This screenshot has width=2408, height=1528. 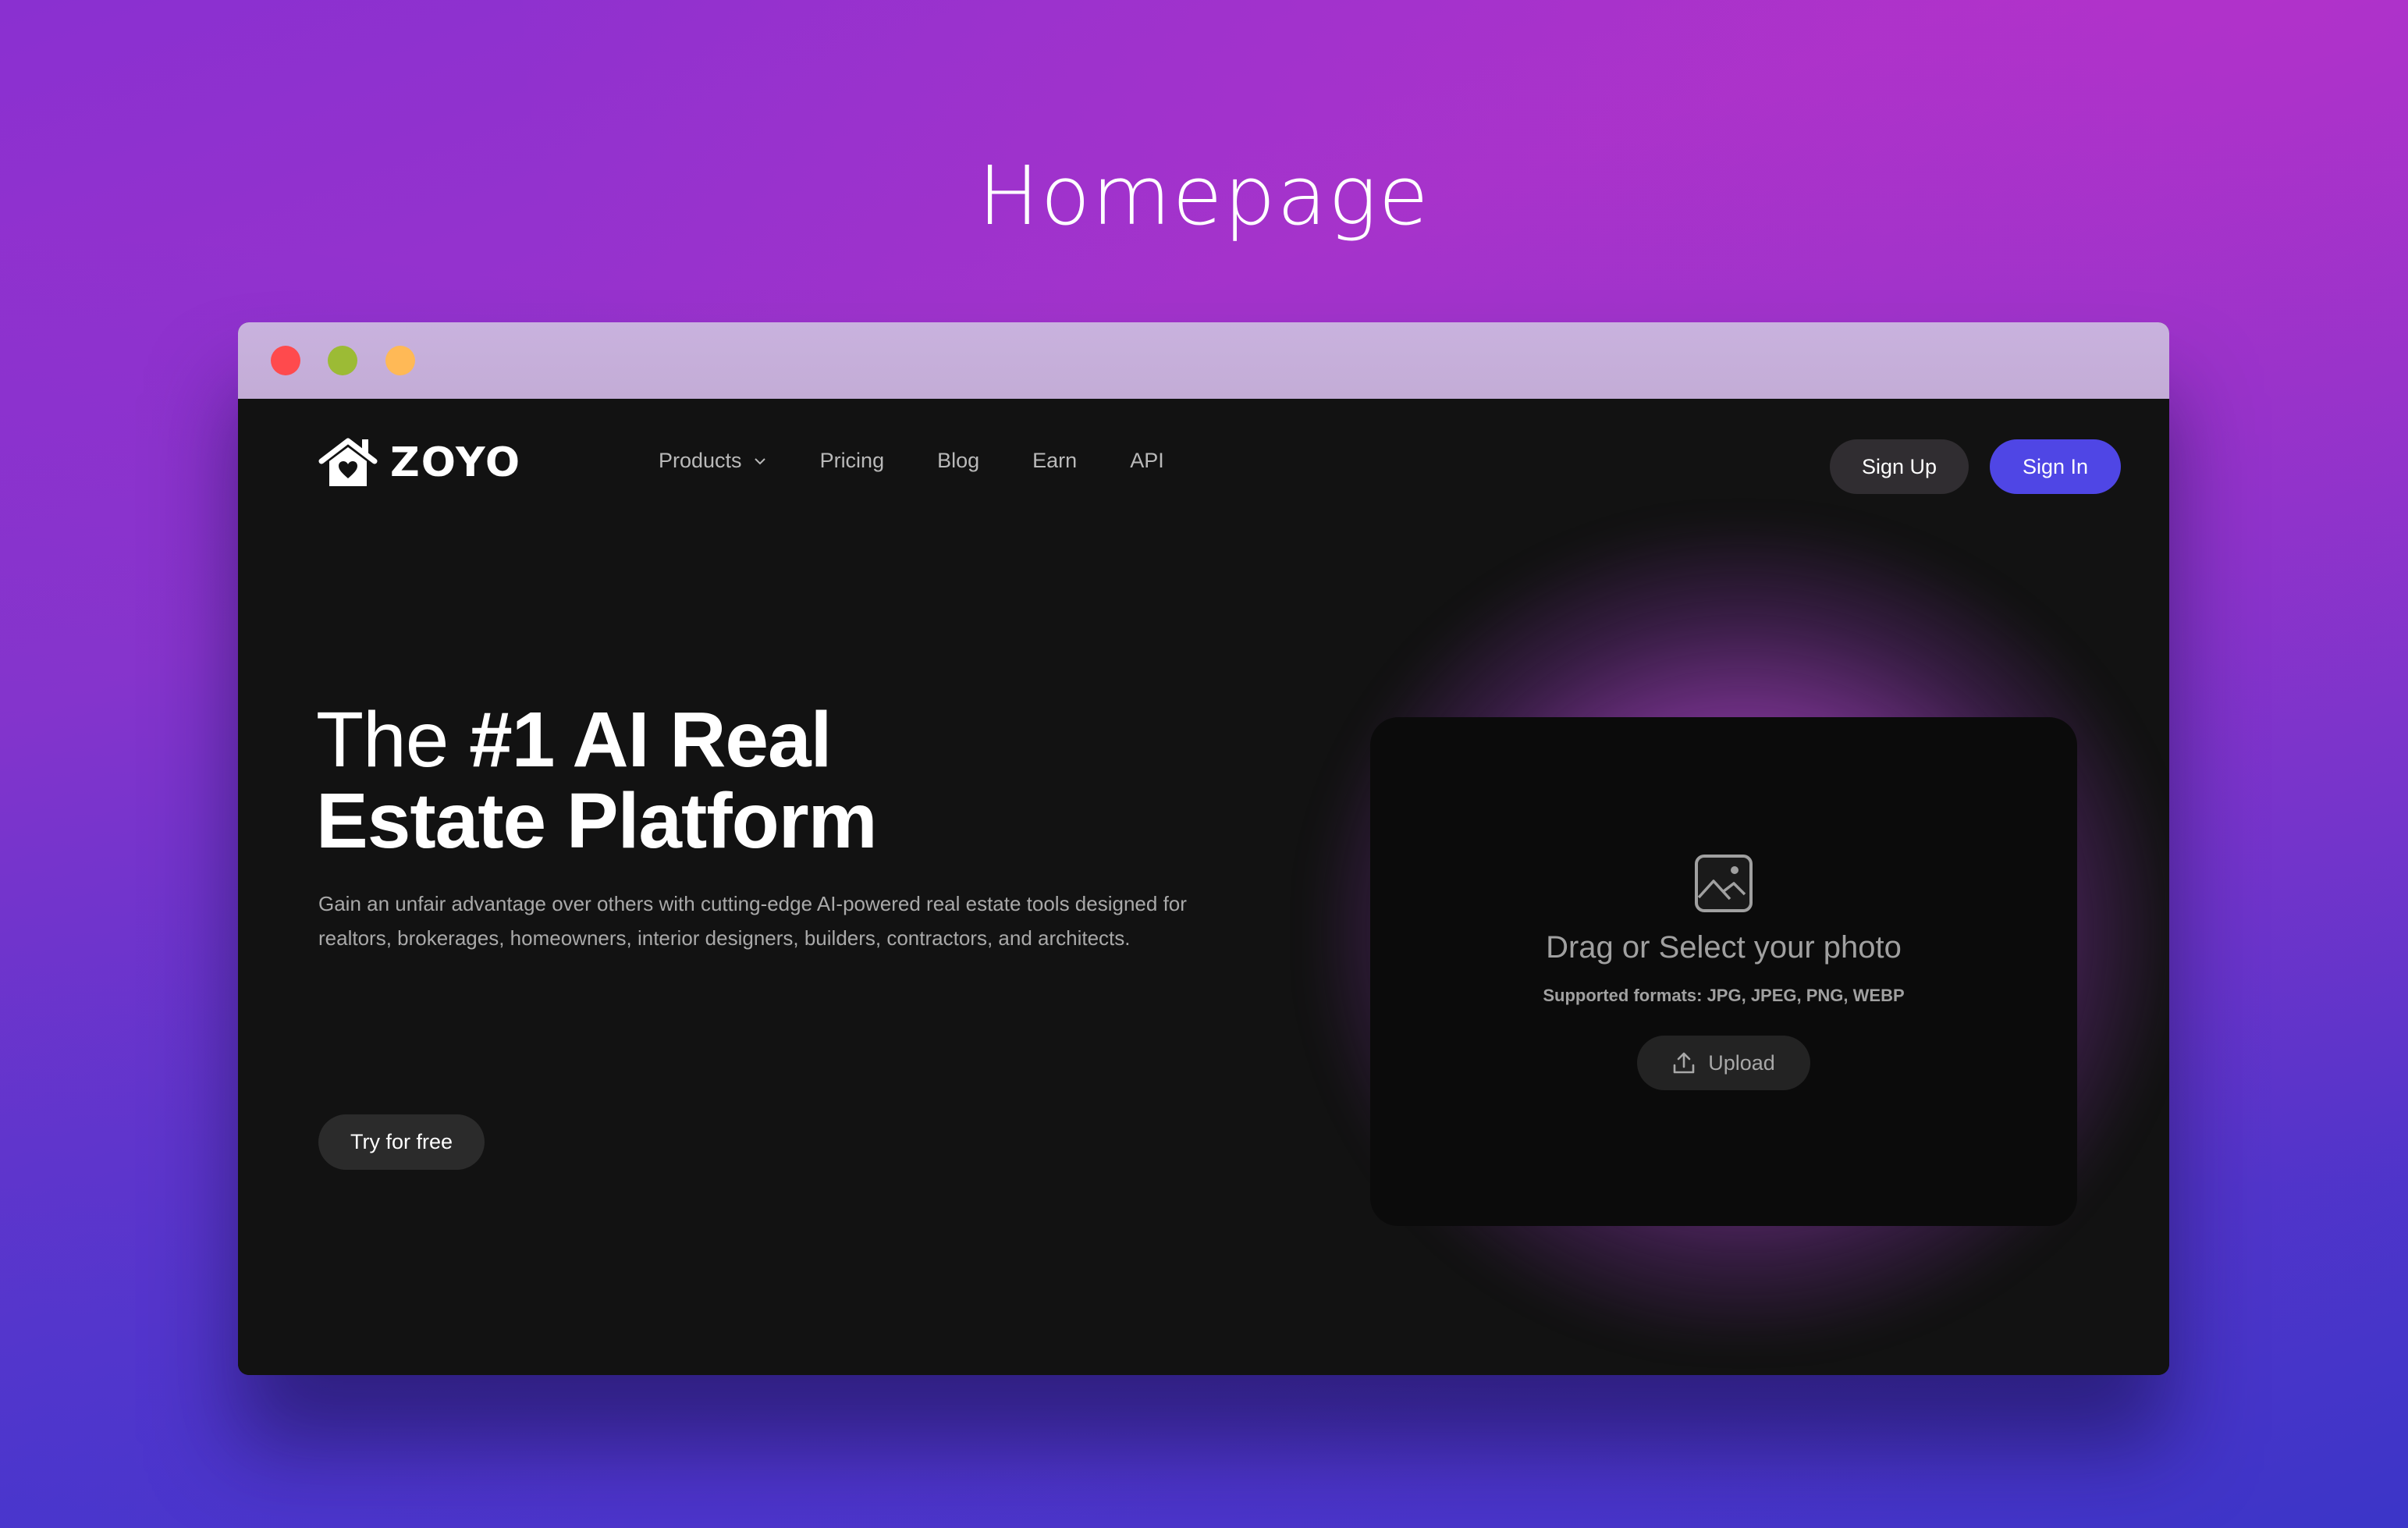 I want to click on hero-title: The #1 AI Real Estate Platform, so click(x=597, y=780).